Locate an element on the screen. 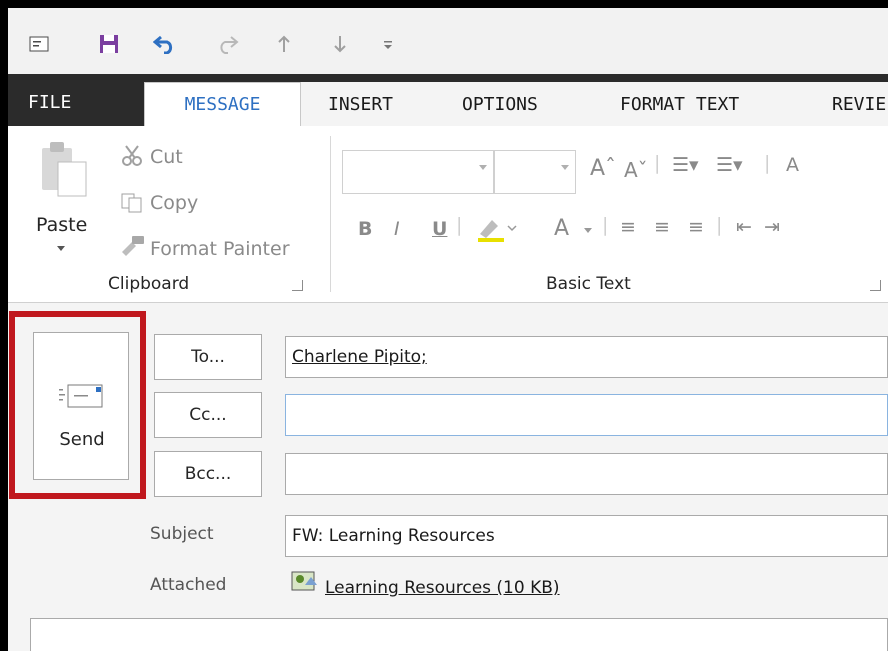 This screenshot has height=651, width=888. envelope-send-icon is located at coordinates (82, 397).